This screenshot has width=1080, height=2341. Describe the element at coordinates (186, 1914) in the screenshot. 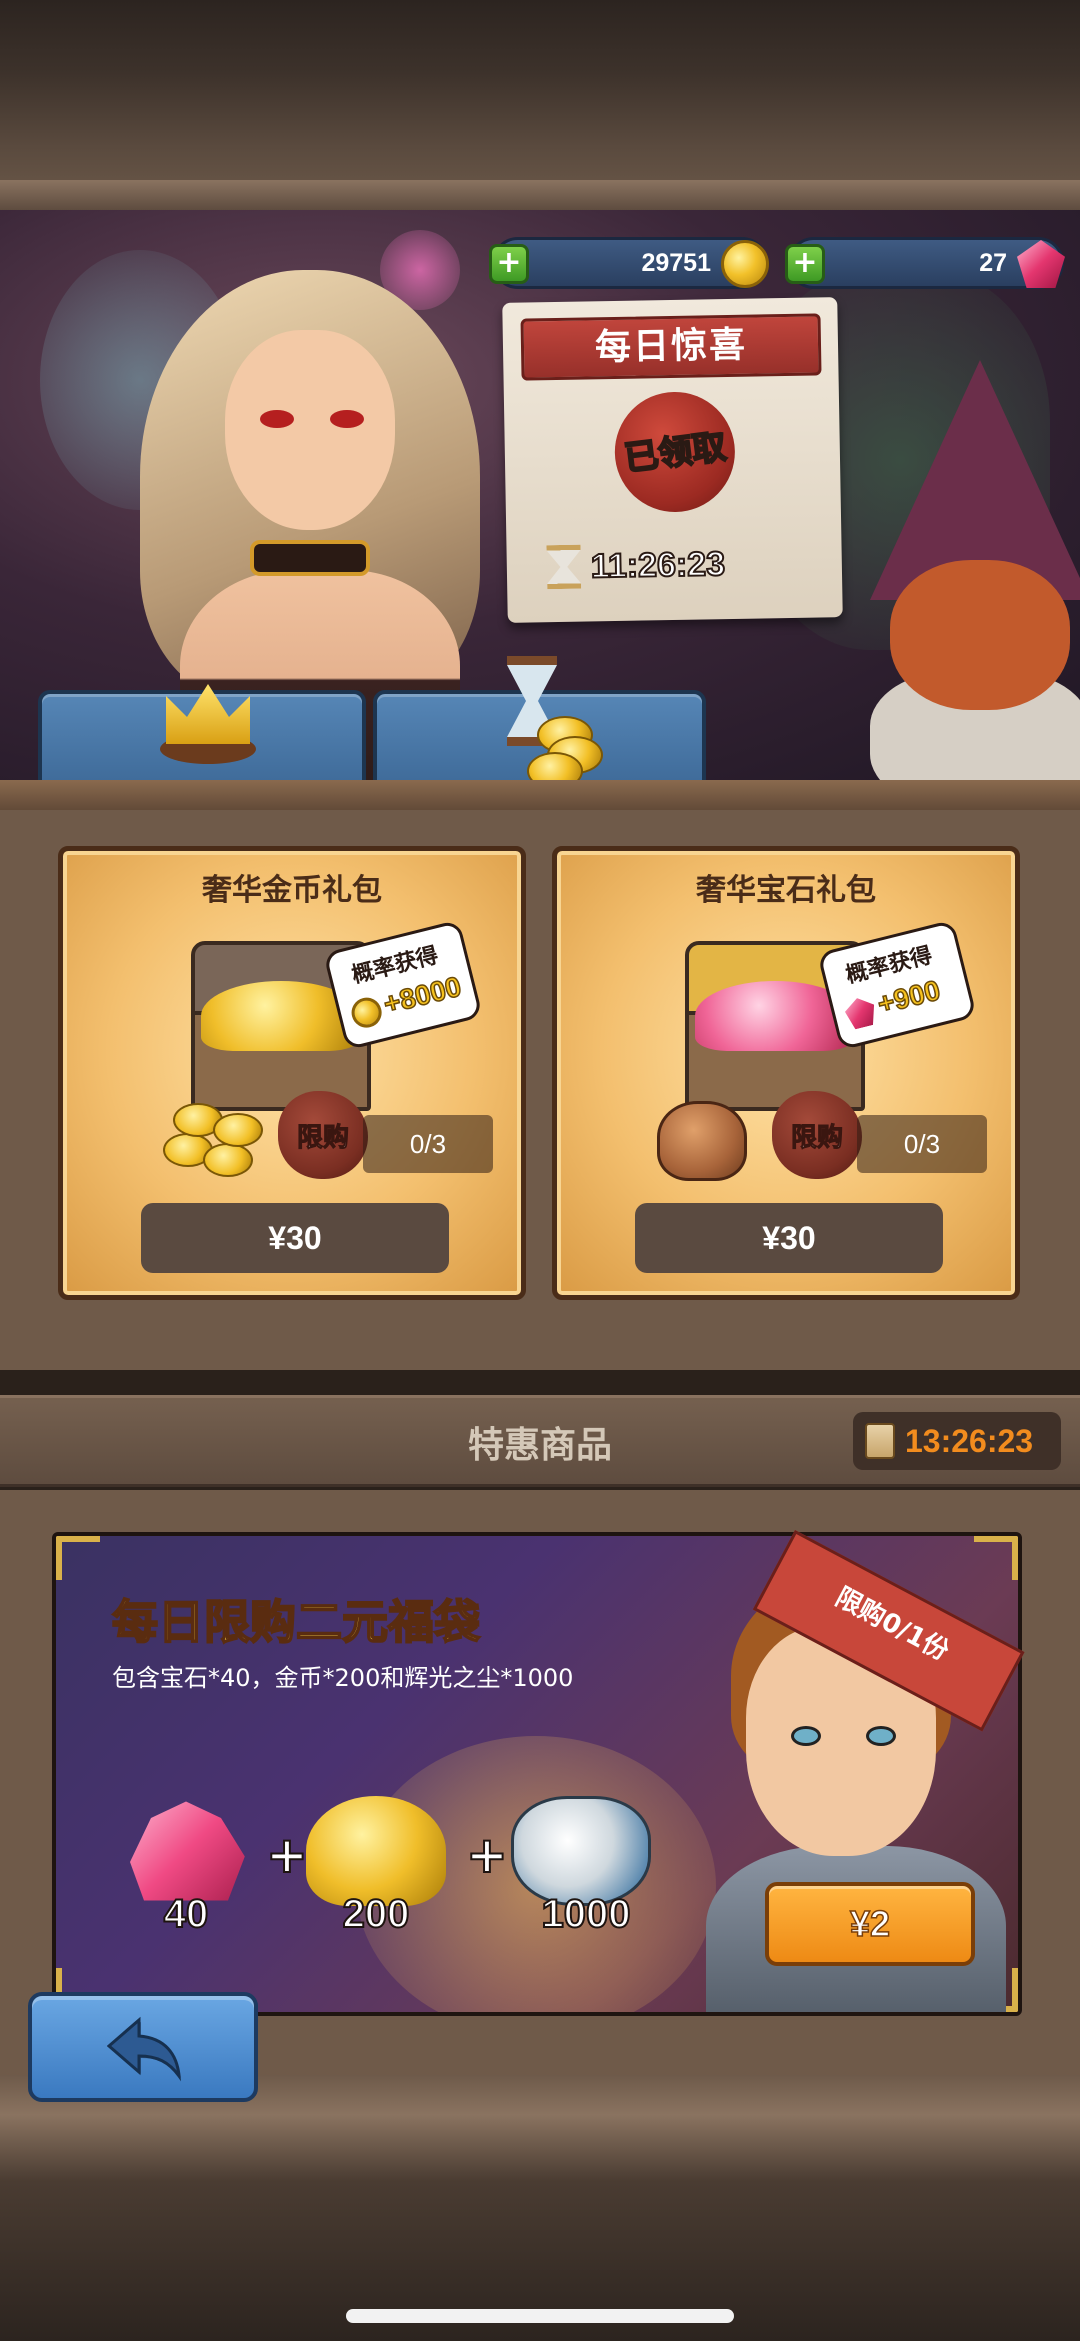

I see `reward-qty: 40` at that location.